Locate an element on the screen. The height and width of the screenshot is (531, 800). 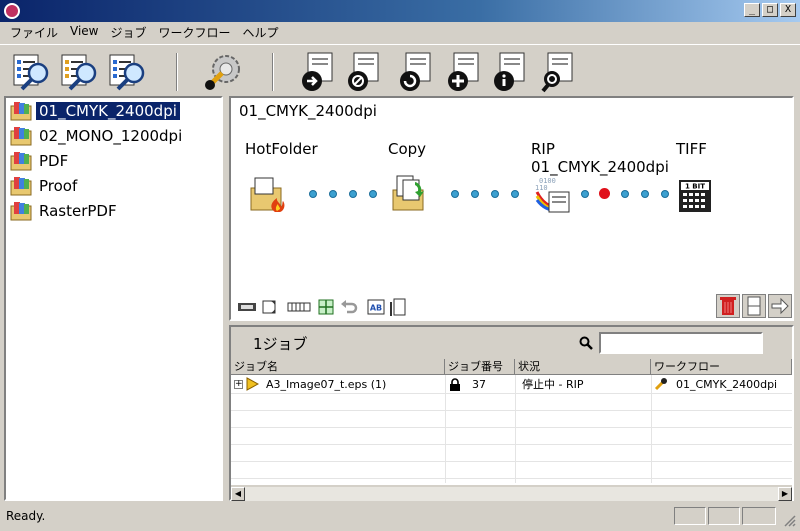
queue-search-icon is located at coordinates (128, 72).